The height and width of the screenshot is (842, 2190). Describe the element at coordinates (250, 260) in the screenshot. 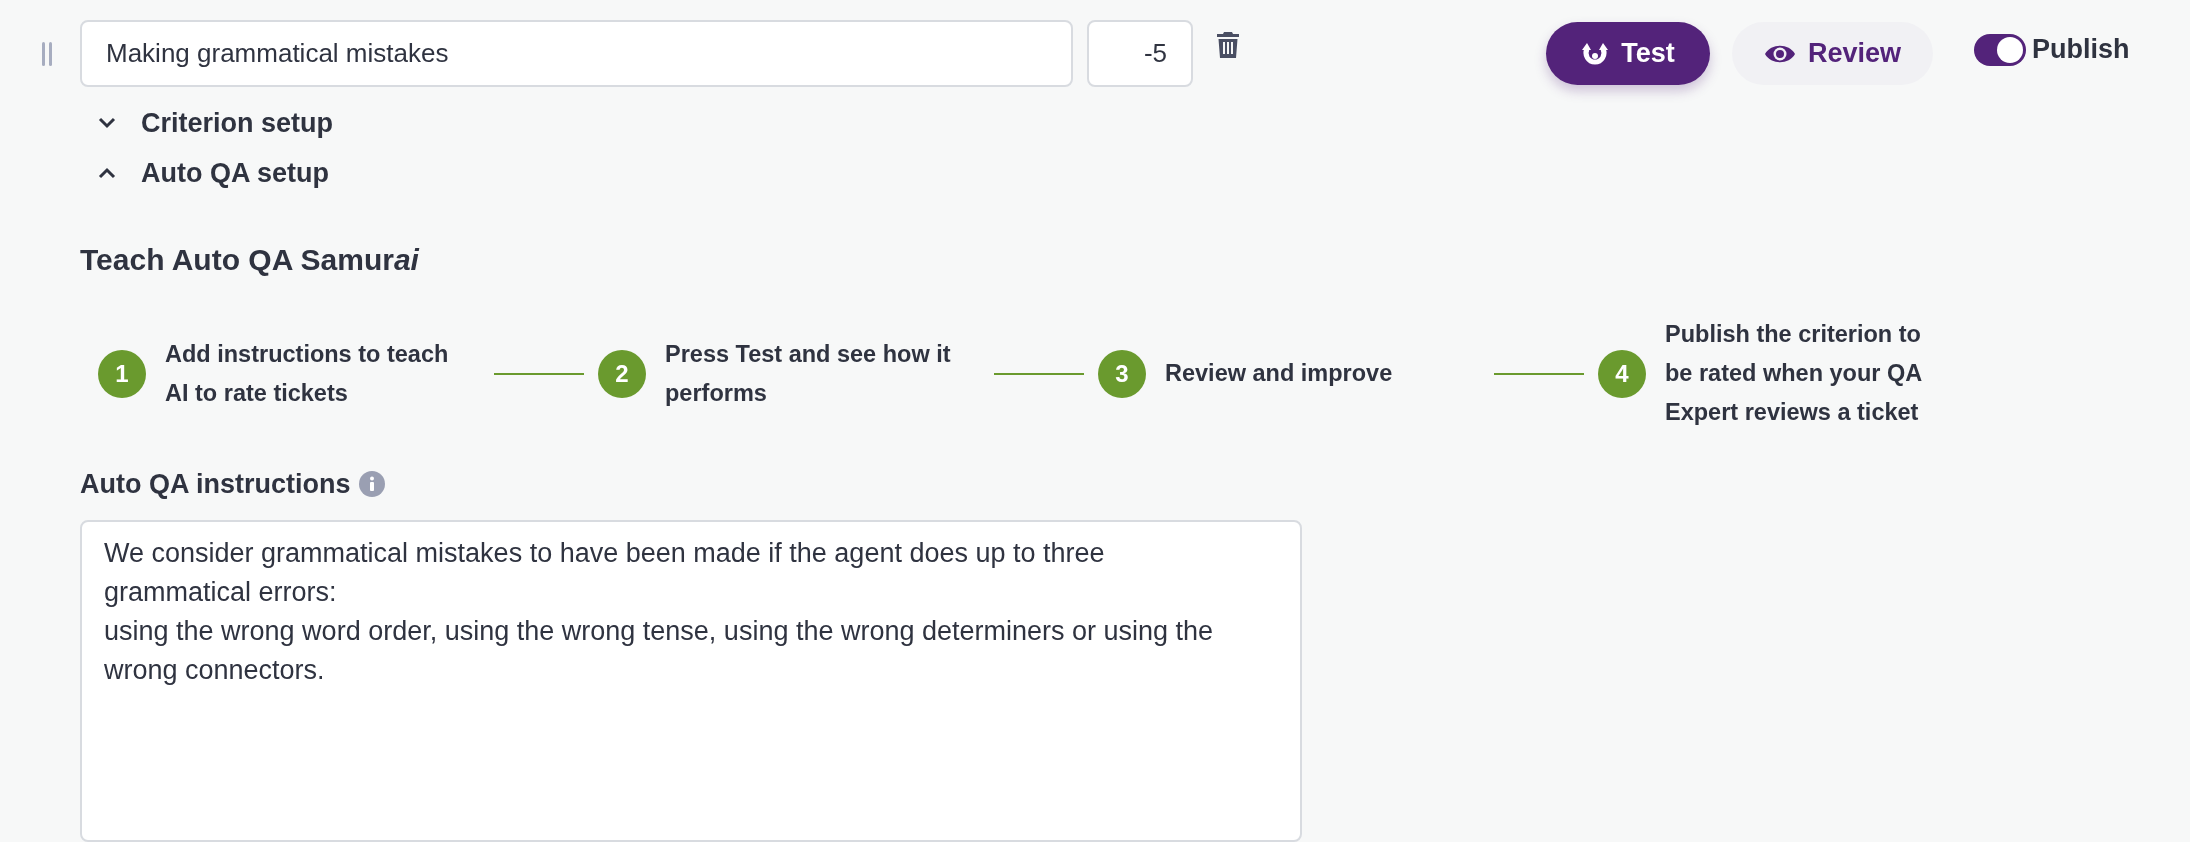

I see `section-title: Teach Auto QA Samurai` at that location.